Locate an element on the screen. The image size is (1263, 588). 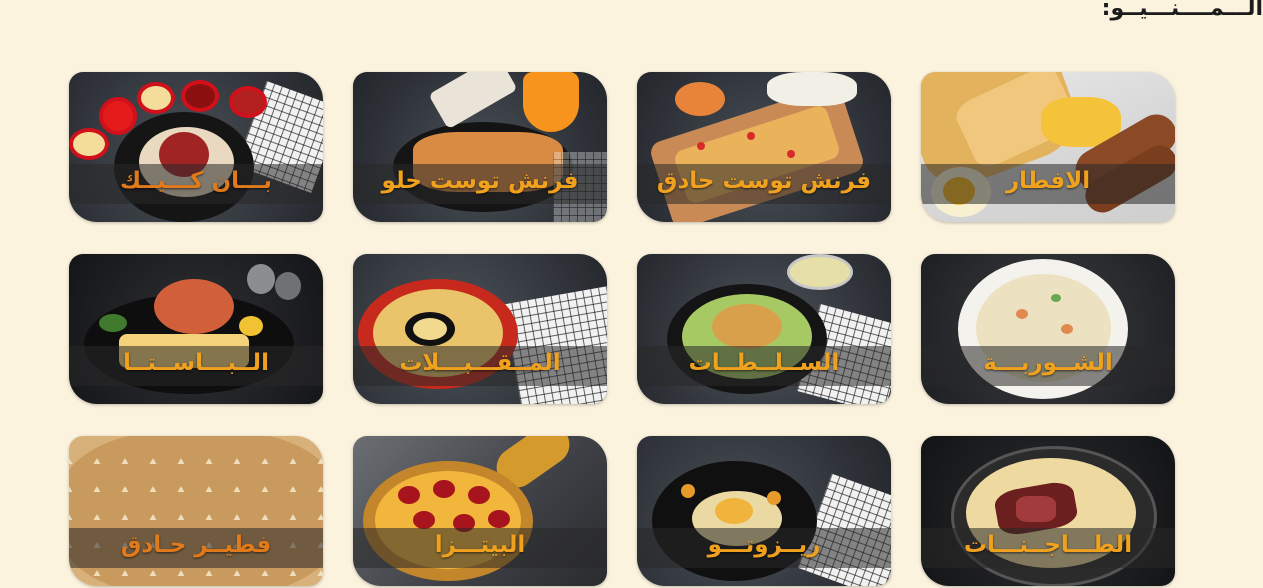
category-card-appetizers: المــقـــبـــلات is located at coordinates (480, 329).